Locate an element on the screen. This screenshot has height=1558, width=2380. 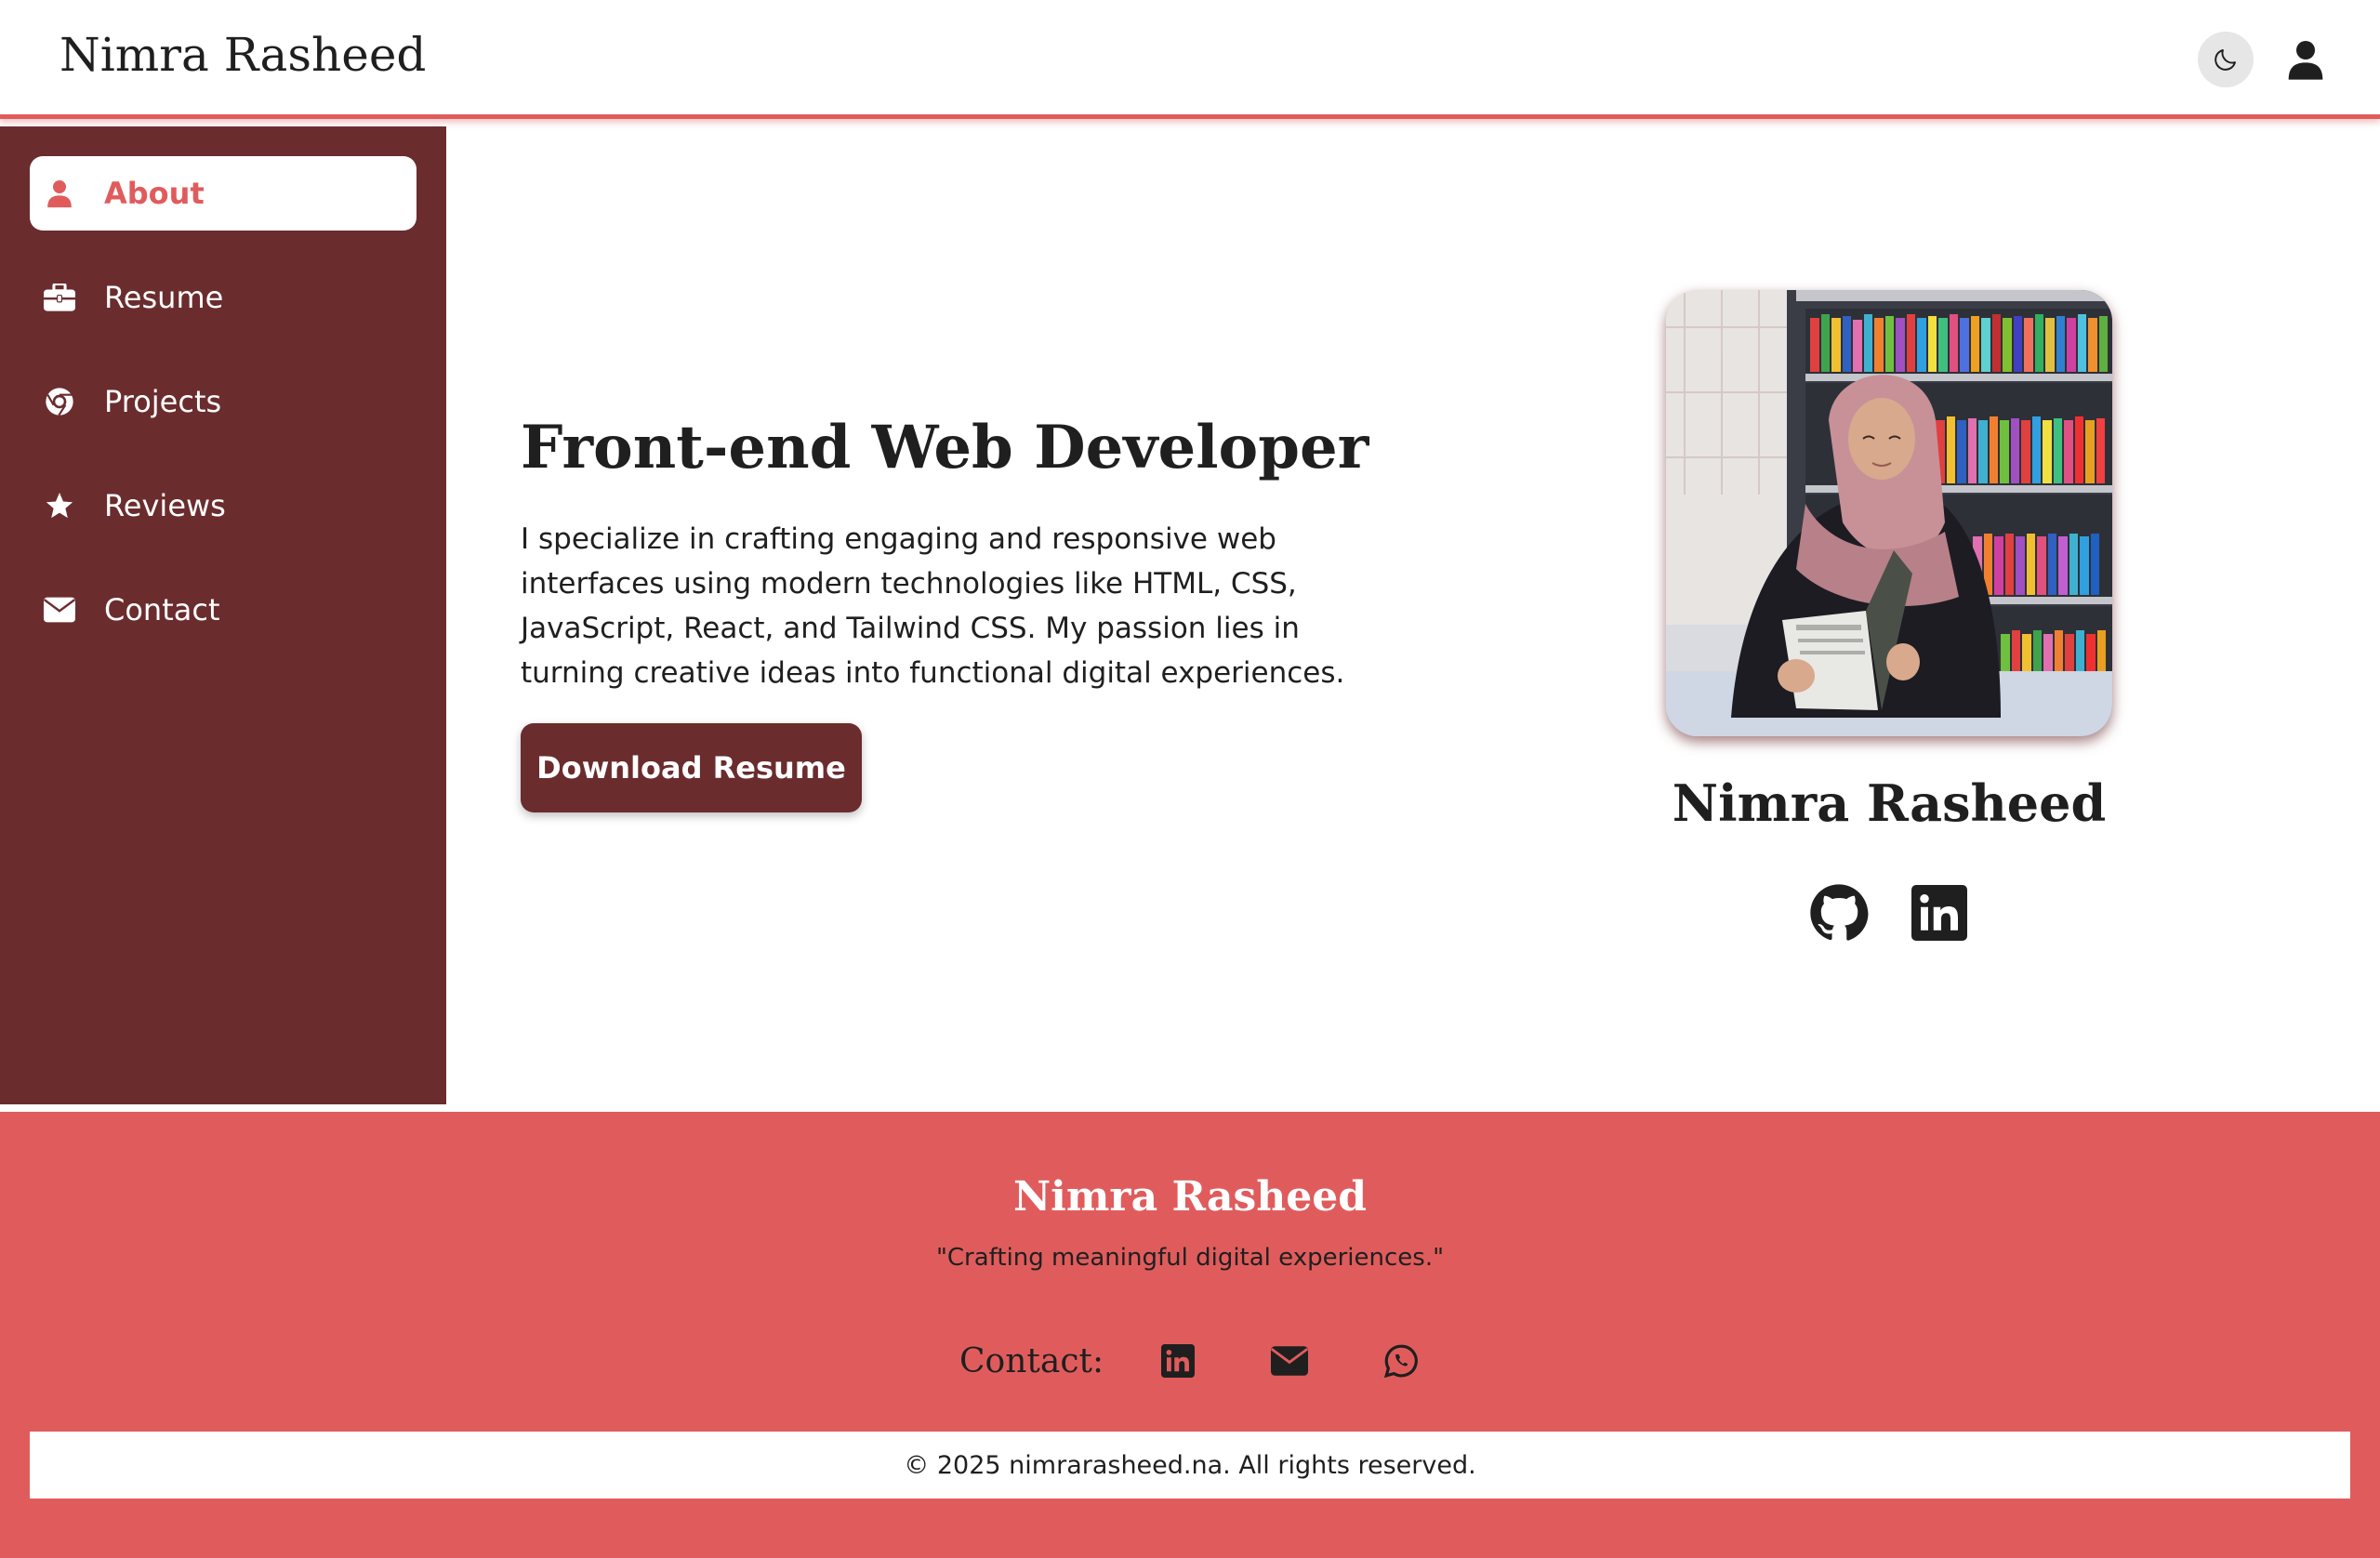
contact-label: Contact: is located at coordinates (1031, 1360).